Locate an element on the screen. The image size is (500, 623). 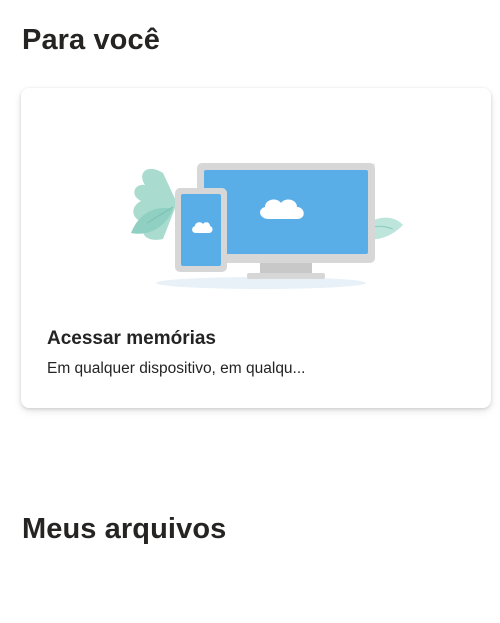
devices-cloud-illustration is located at coordinates (267, 226).